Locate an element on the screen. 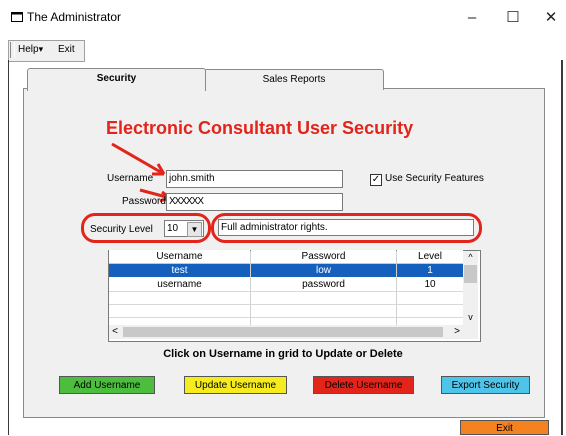 This screenshot has width=566, height=436. column-header-level: Level is located at coordinates (430, 257).